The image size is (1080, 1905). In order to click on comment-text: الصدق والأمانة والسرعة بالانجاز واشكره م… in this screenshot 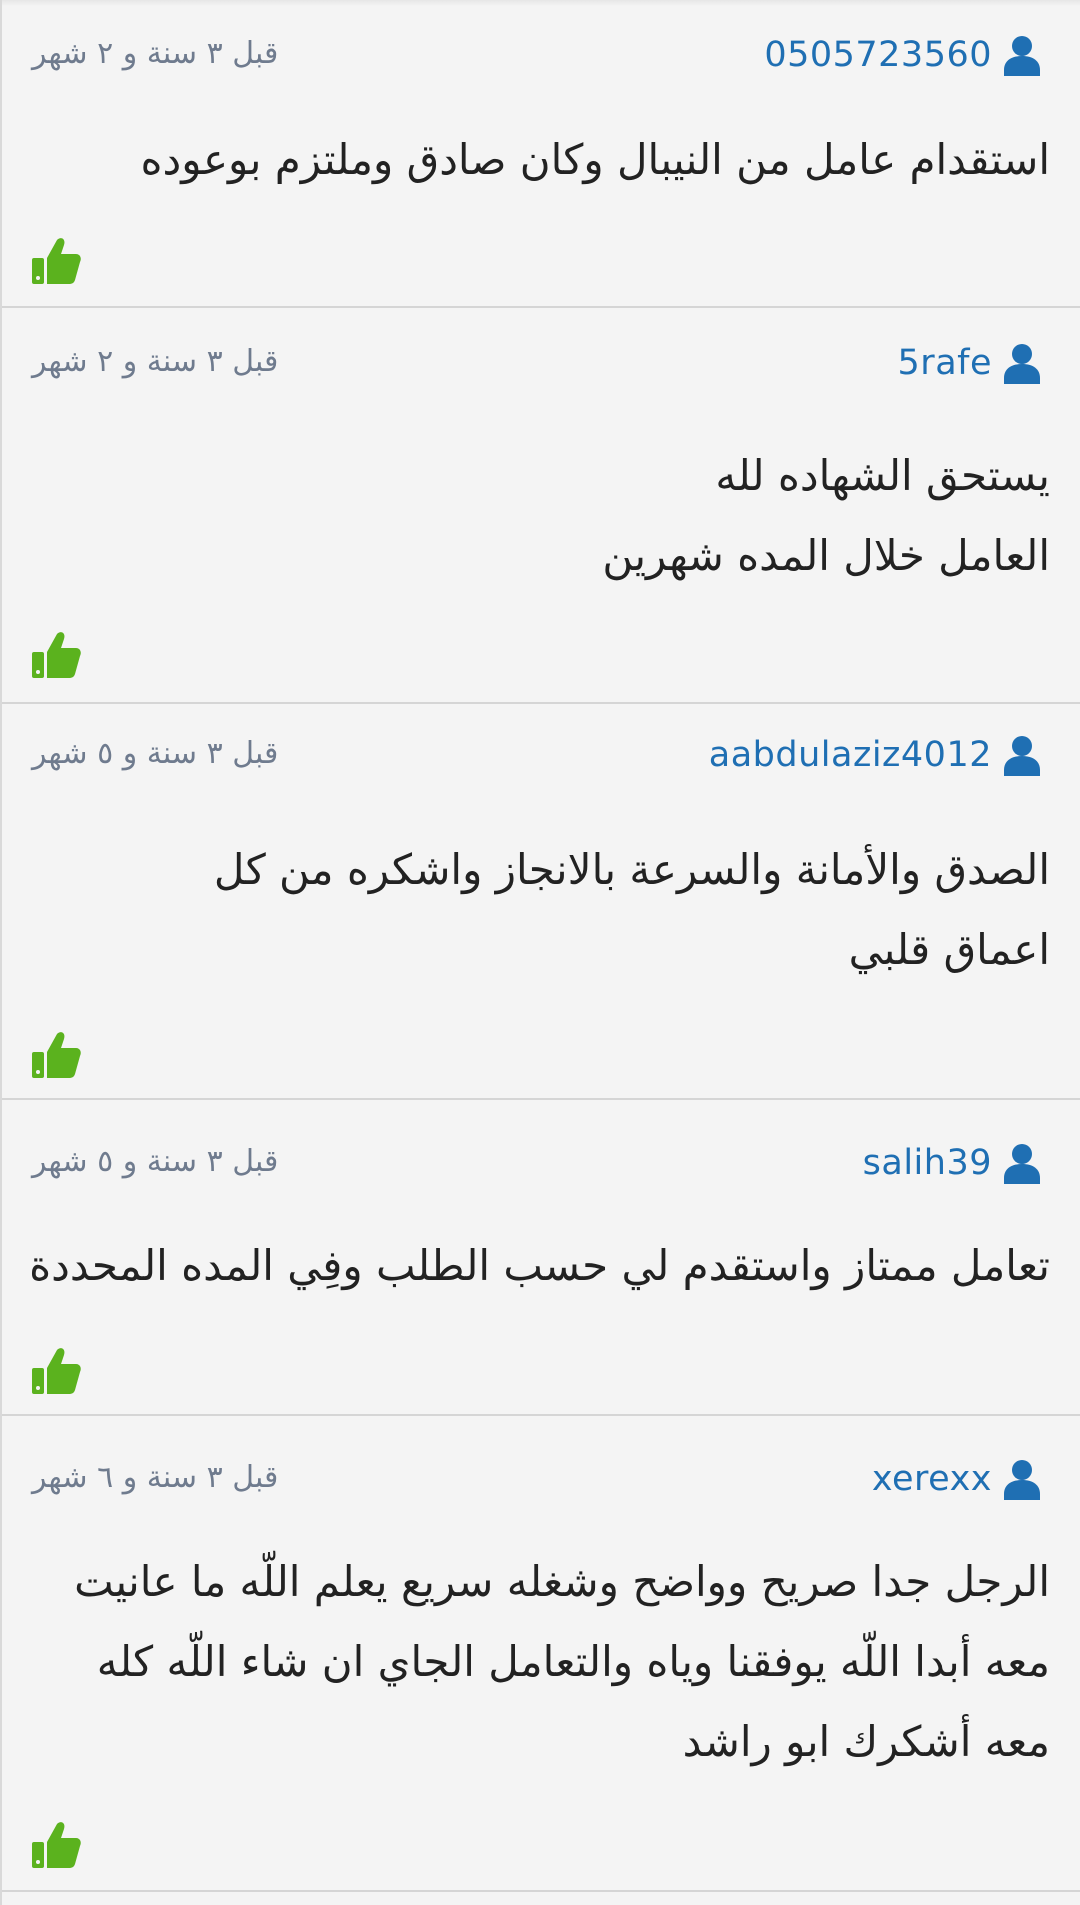, I will do `click(631, 909)`.